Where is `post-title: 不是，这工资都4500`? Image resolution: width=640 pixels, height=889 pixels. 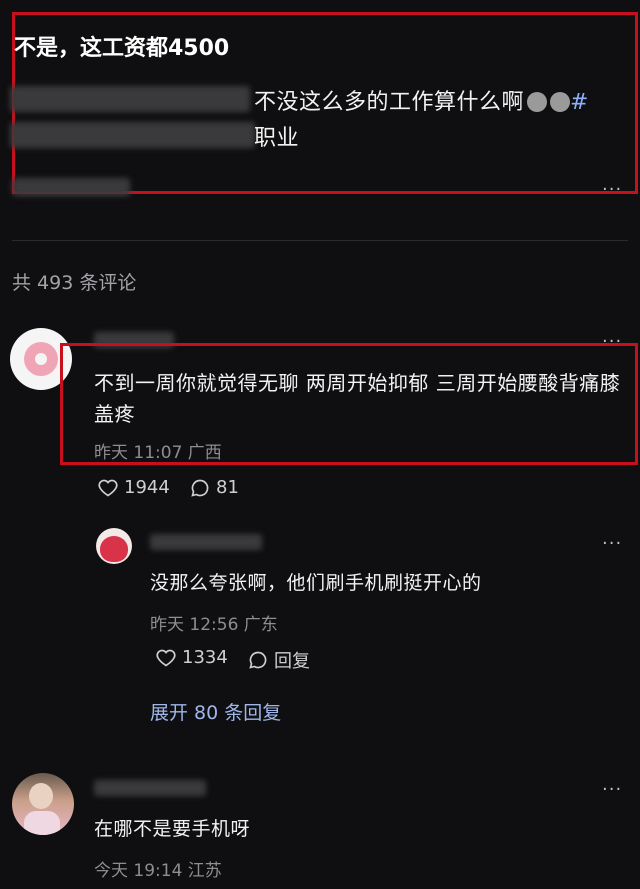
post-title: 不是，这工资都4500 is located at coordinates (122, 48).